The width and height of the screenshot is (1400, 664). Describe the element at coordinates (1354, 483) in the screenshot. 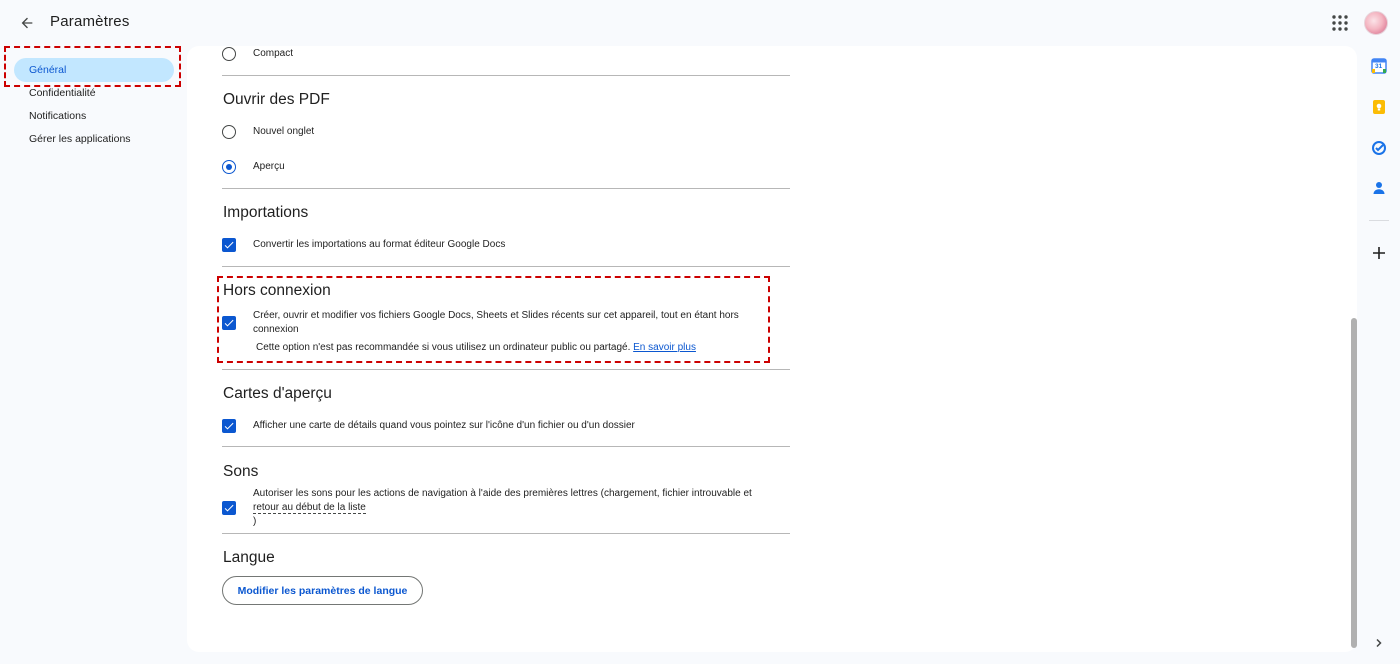

I see `scrollbar-thumb` at that location.